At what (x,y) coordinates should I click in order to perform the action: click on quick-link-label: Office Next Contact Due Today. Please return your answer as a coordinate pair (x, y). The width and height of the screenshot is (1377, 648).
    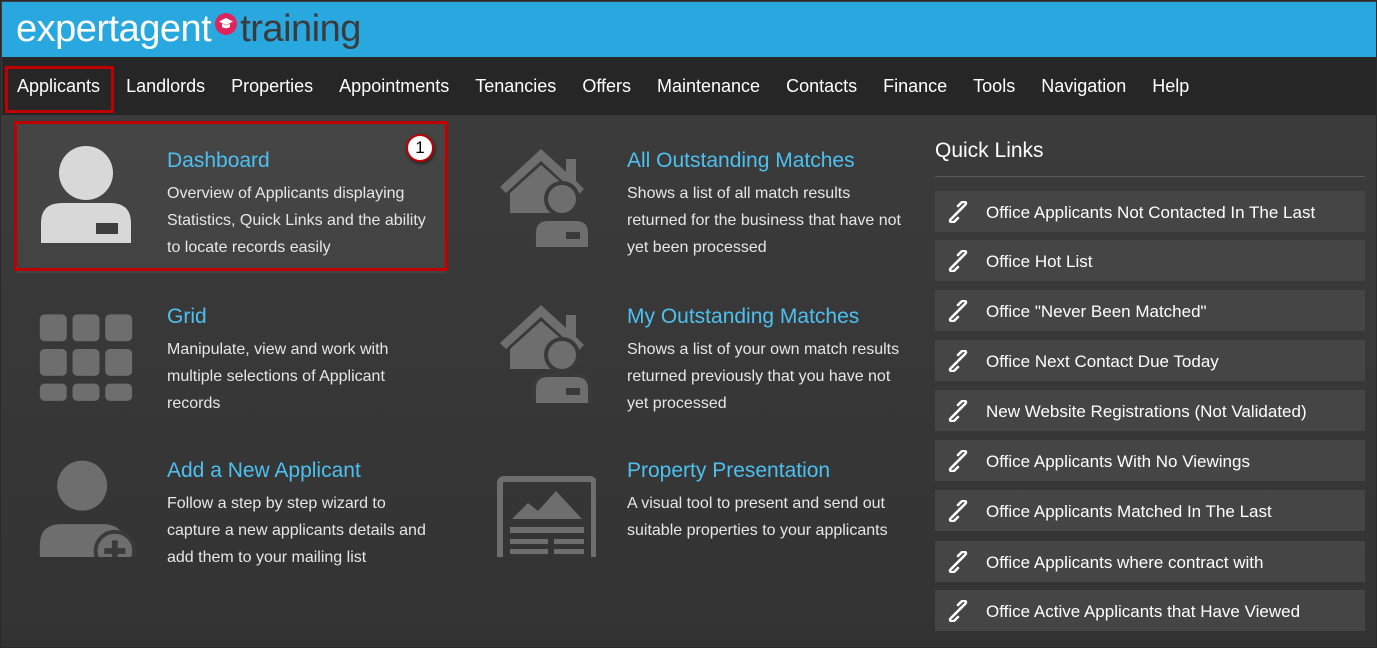
    Looking at the image, I should click on (1102, 361).